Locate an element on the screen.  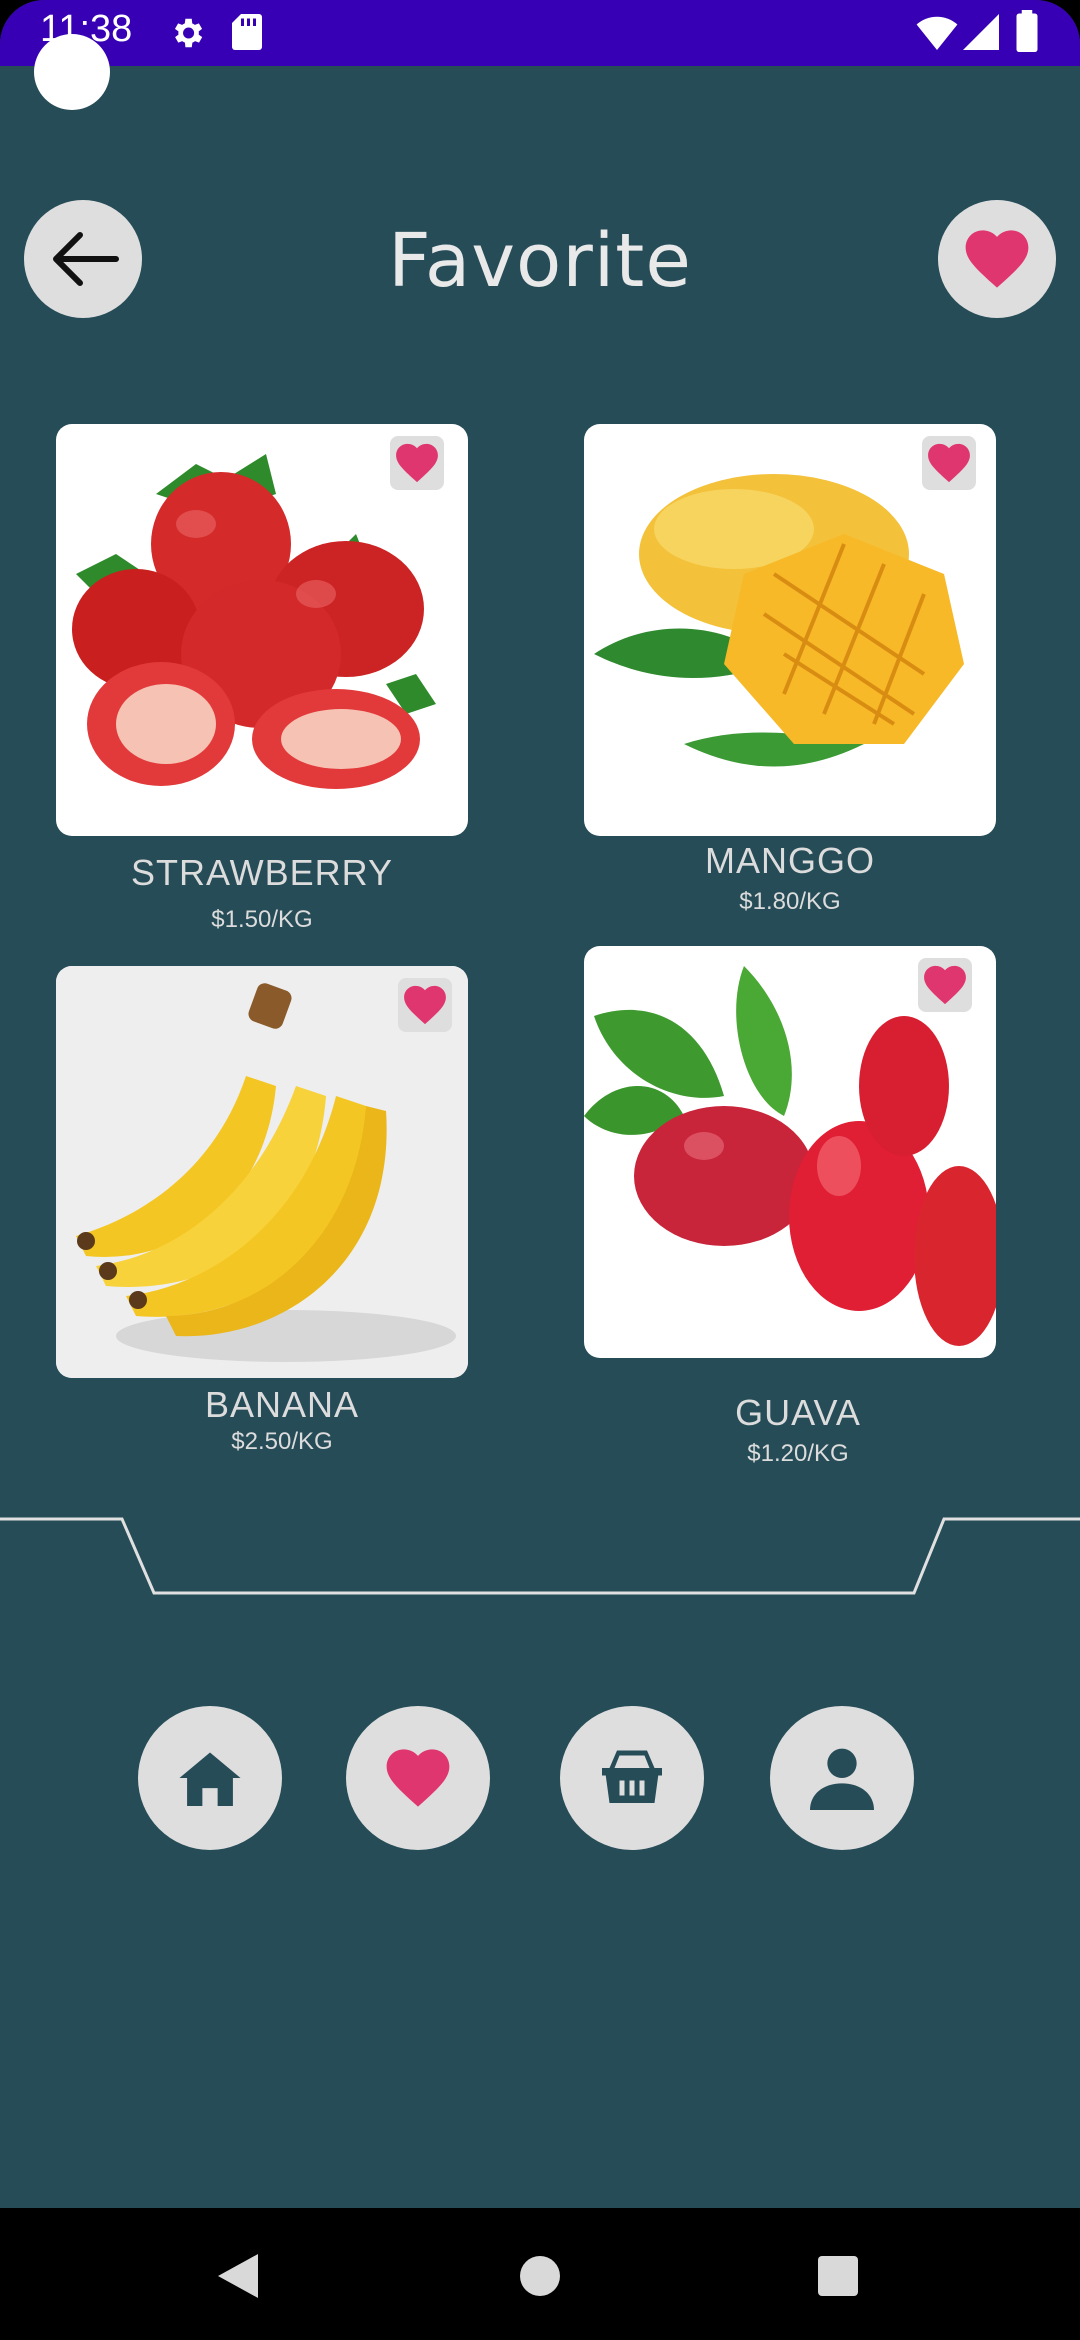
sd-card-icon is located at coordinates (247, 32).